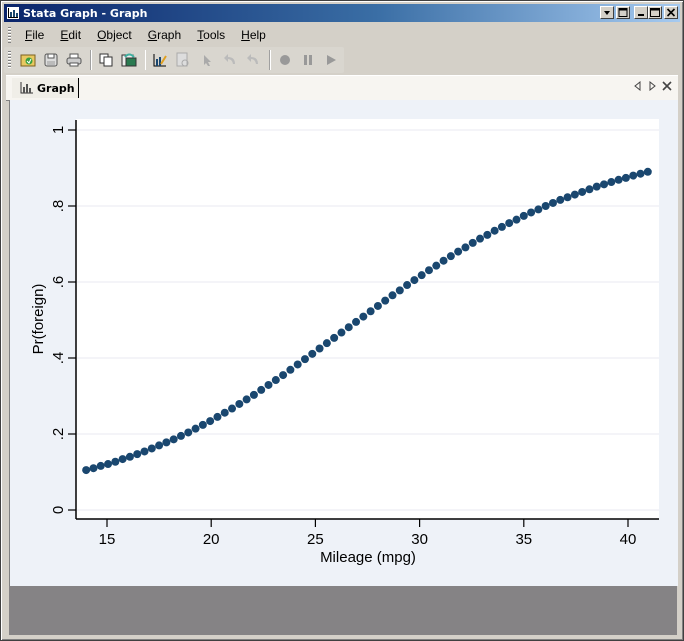 The height and width of the screenshot is (641, 684). Describe the element at coordinates (58, 434) in the screenshot. I see `y-tick-label: .2` at that location.